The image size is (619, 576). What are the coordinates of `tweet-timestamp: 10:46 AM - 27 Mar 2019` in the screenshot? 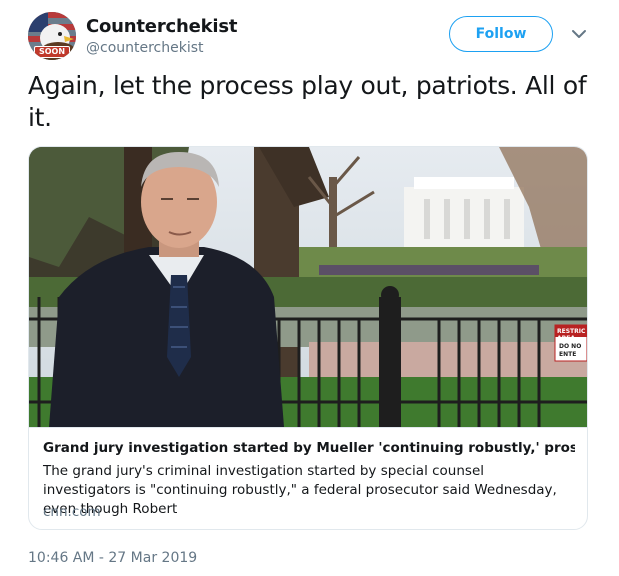 It's located at (112, 558).